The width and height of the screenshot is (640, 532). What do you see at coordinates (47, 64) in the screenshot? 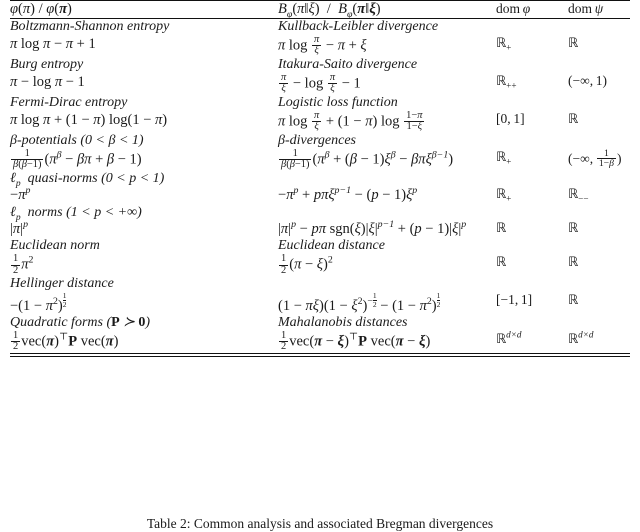
I see `generator-name: Burg entropy` at bounding box center [47, 64].